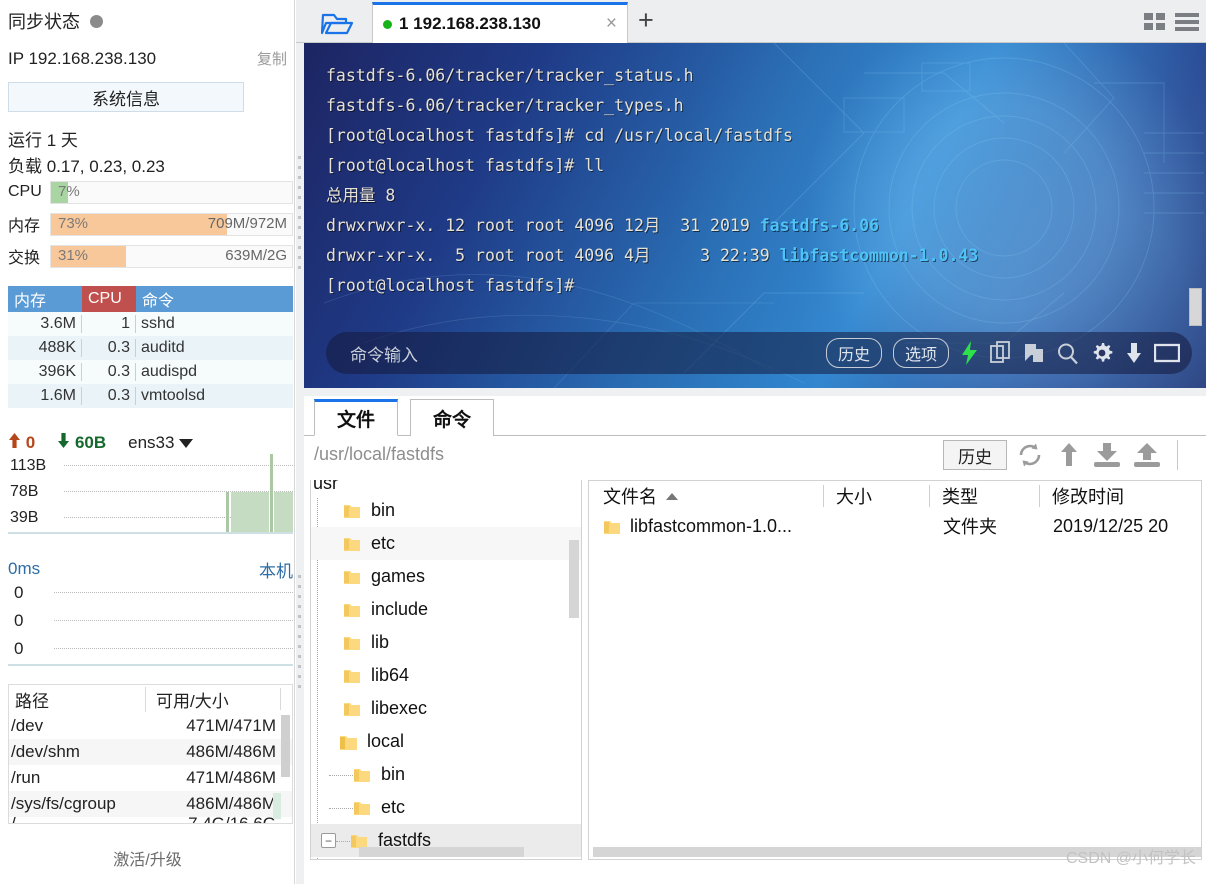 The image size is (1206, 884). What do you see at coordinates (45, 299) in the screenshot?
I see `process-col-memory: 内存` at bounding box center [45, 299].